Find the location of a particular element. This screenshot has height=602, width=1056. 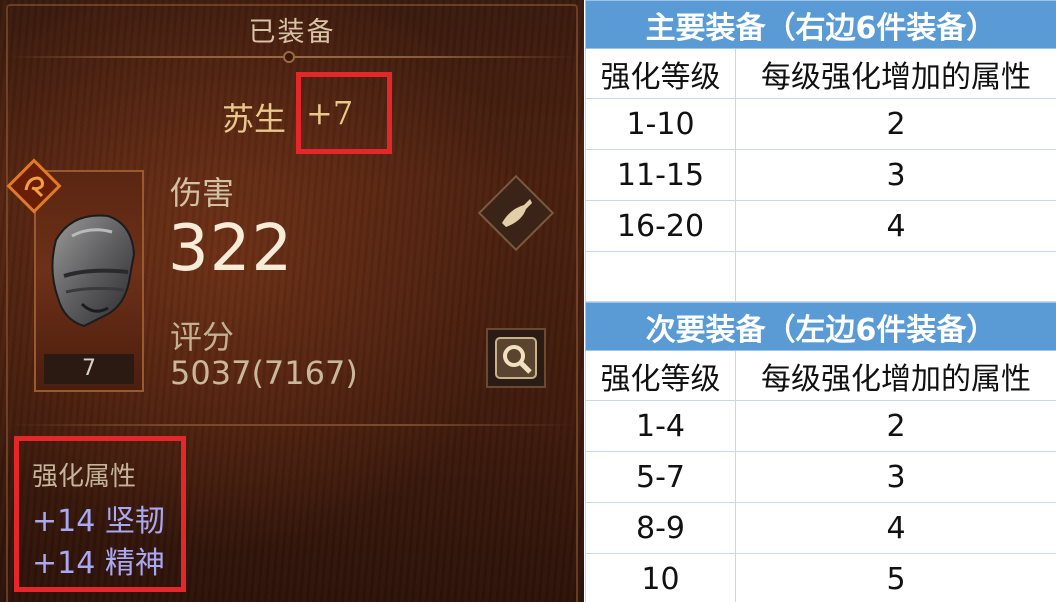

inspect-button is located at coordinates (516, 358).